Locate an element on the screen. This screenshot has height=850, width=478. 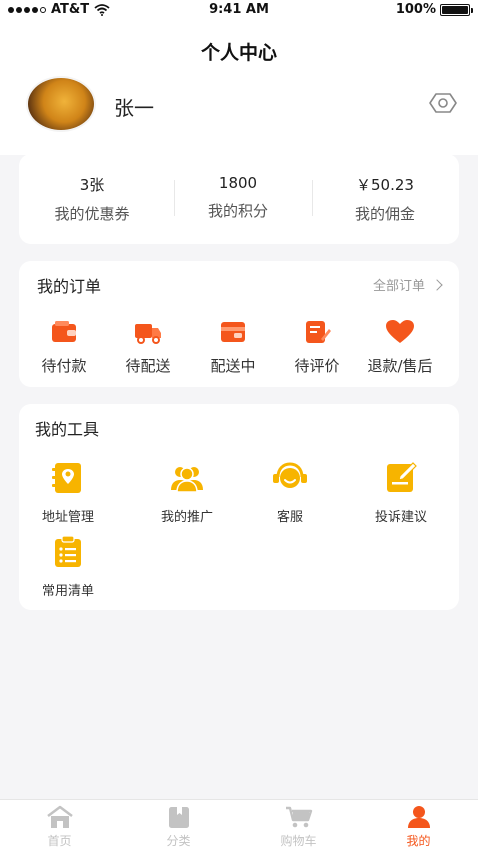
card-wallet-icon is located at coordinates (233, 332).